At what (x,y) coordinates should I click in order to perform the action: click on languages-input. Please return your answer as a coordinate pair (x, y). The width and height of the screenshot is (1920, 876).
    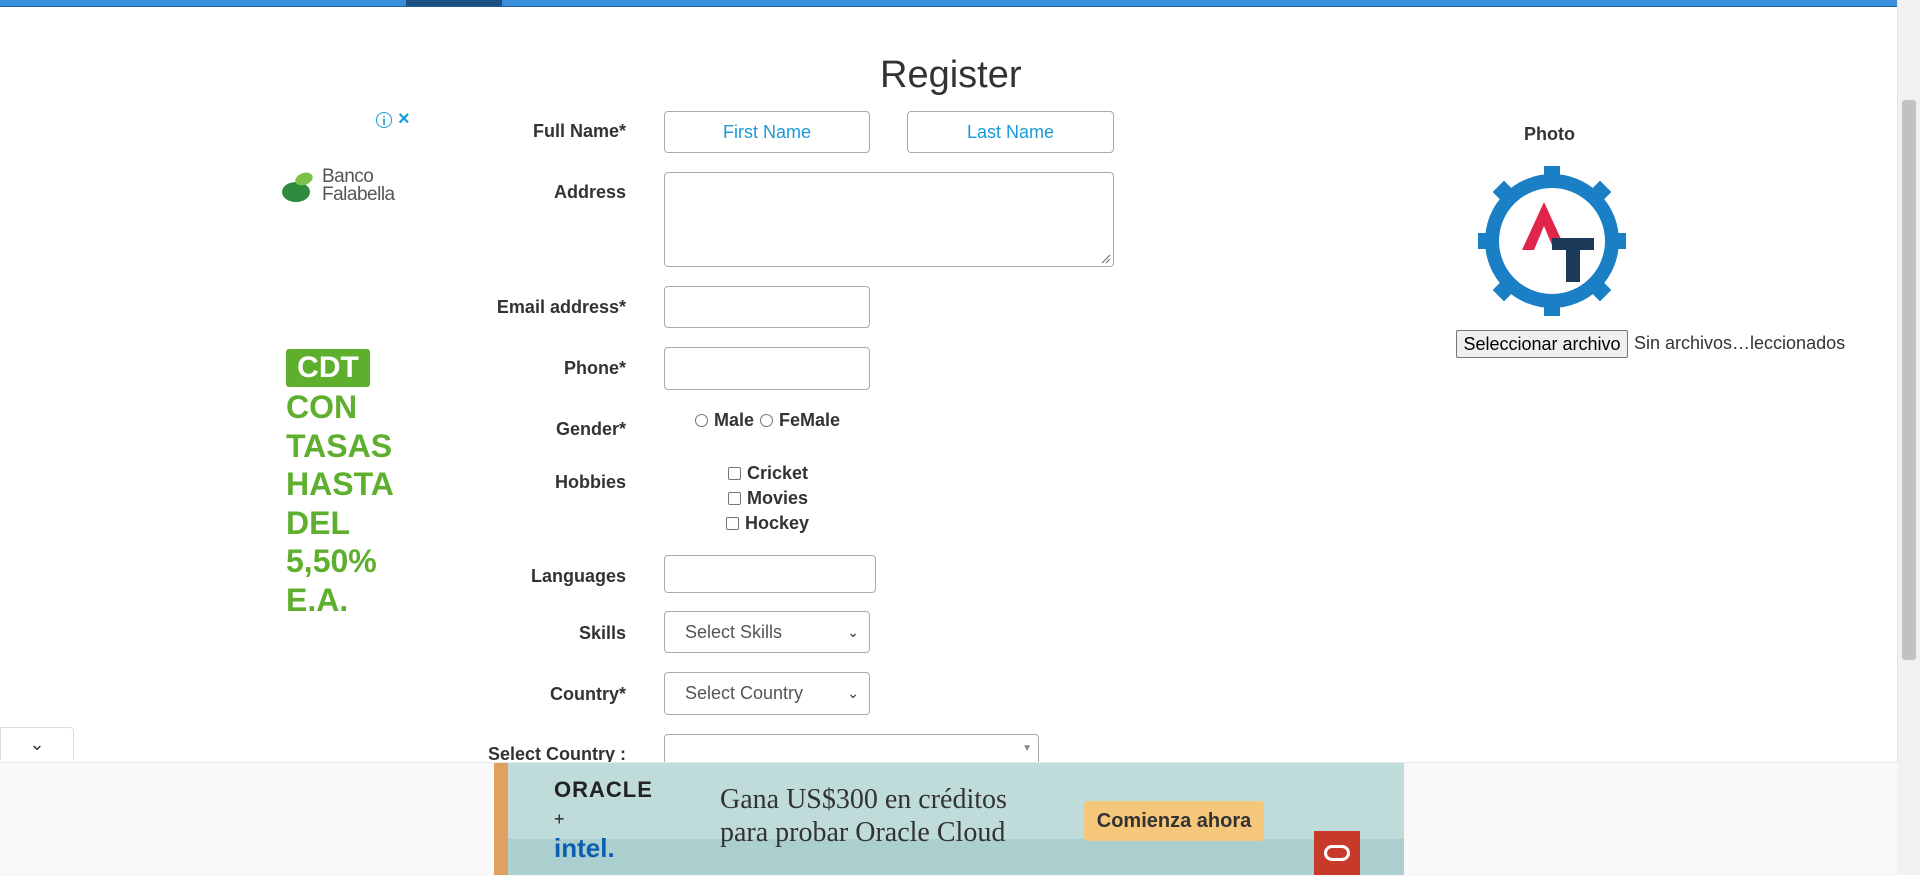
    Looking at the image, I should click on (770, 574).